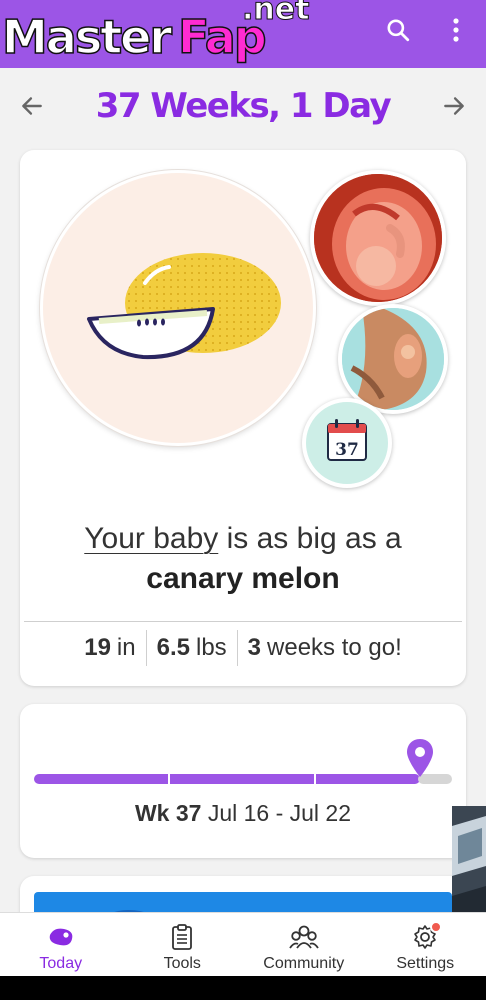 The image size is (486, 1000). I want to click on length-value: 19, so click(97, 647).